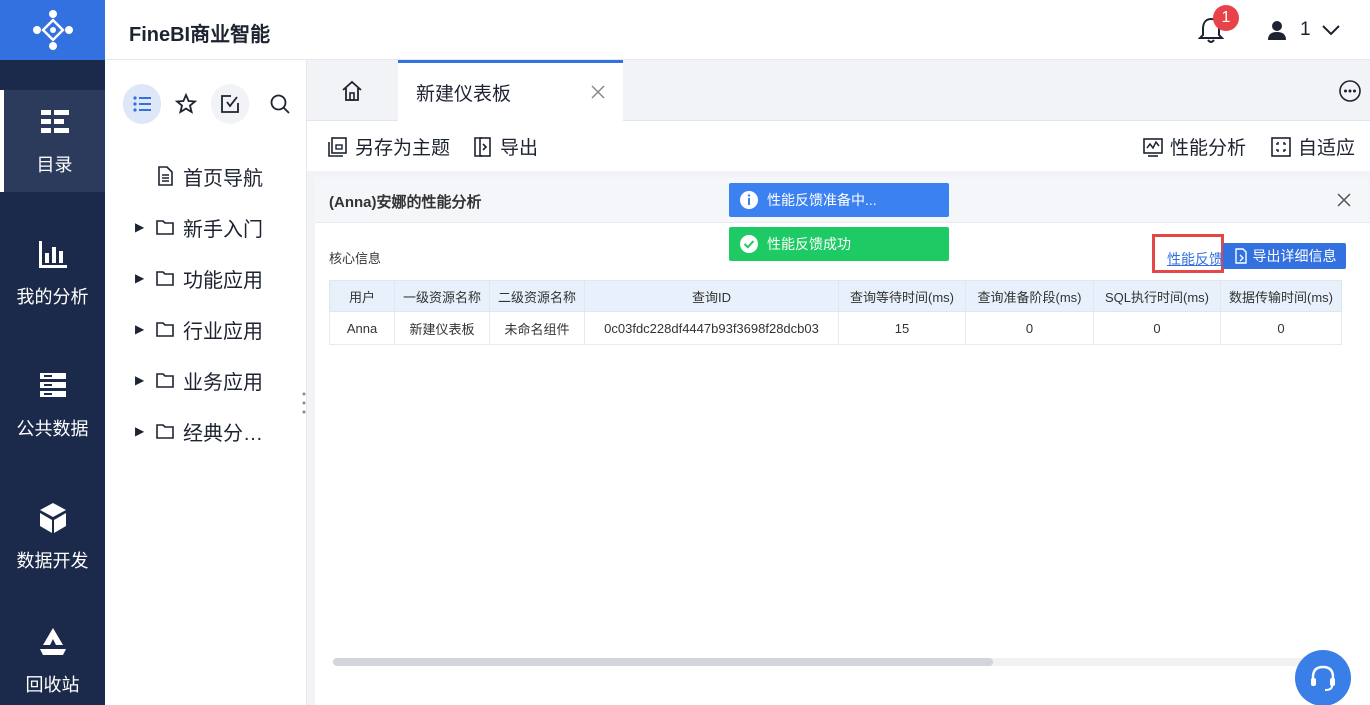  I want to click on list-icon, so click(142, 104).